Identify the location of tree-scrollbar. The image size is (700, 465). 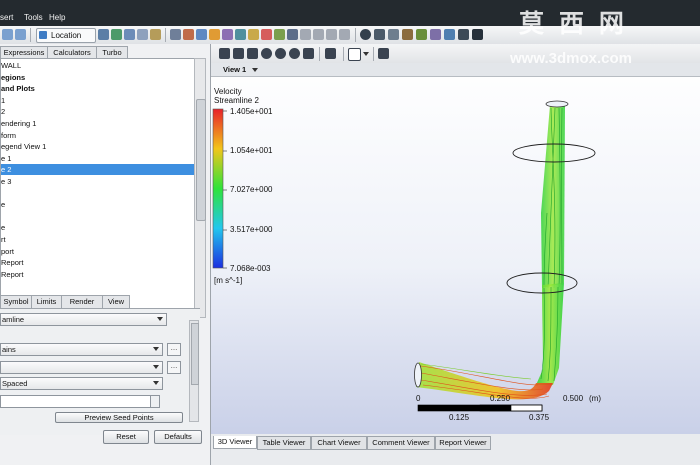
(200, 188).